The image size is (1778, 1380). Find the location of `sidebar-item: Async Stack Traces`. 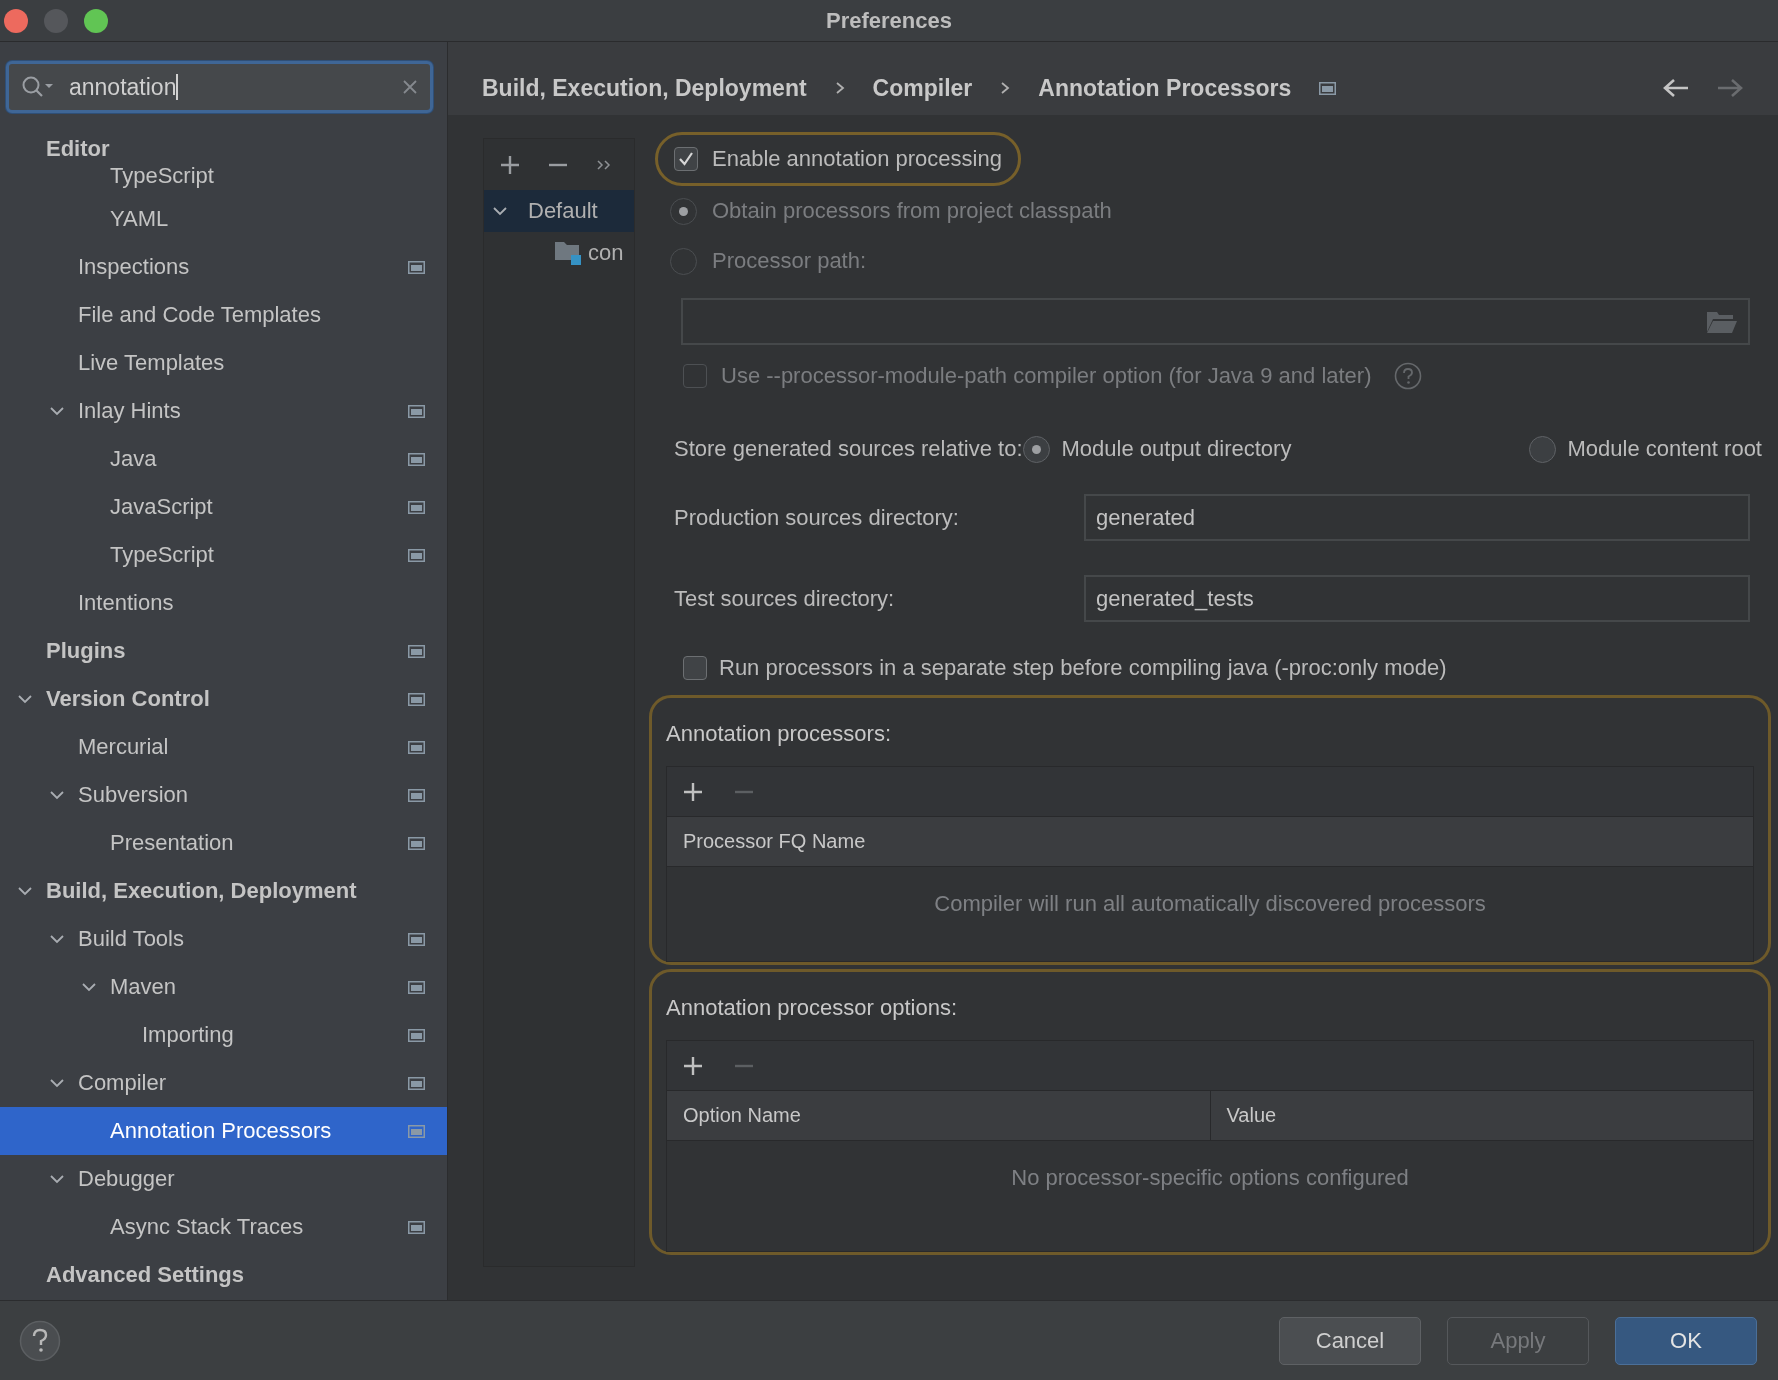

sidebar-item: Async Stack Traces is located at coordinates (223, 1227).